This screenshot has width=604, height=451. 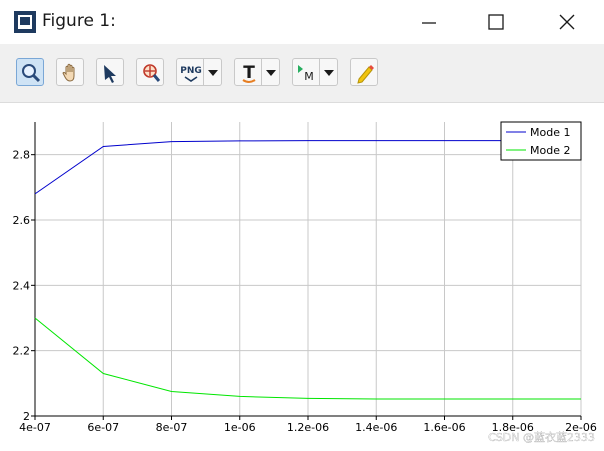 I want to click on marker-tool-label: M, so click(x=309, y=76).